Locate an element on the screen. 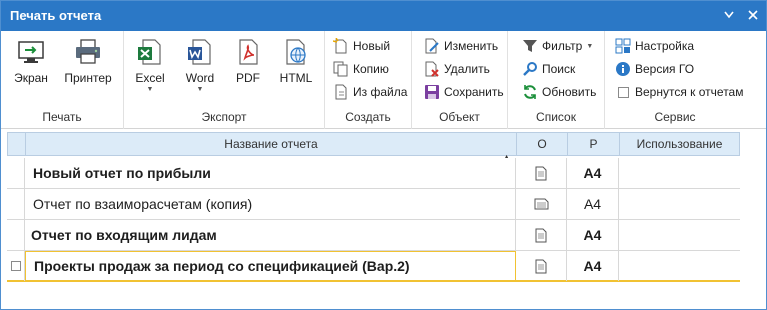 This screenshot has height=310, width=767. screen-button: Экран is located at coordinates (31, 68).